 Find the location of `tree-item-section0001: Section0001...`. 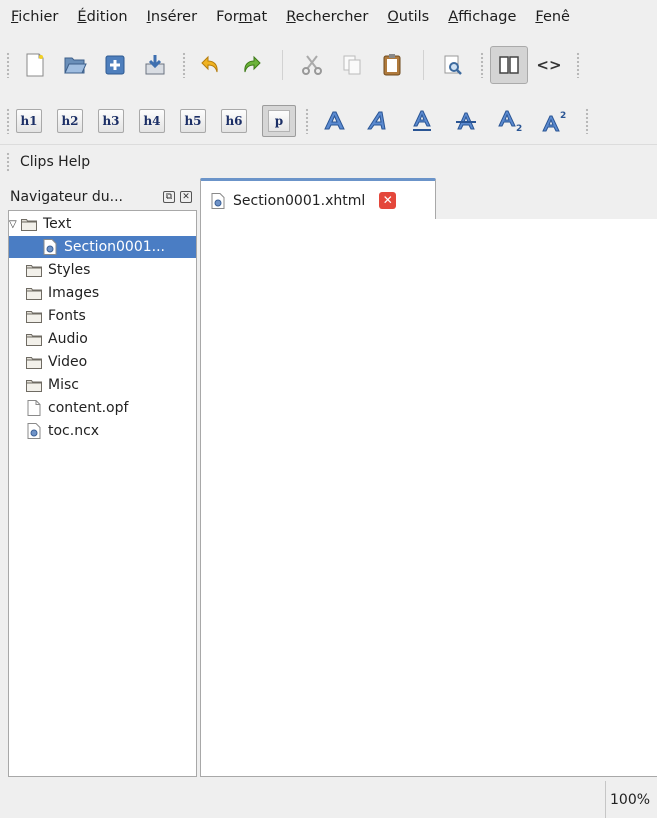

tree-item-section0001: Section0001... is located at coordinates (102, 247).